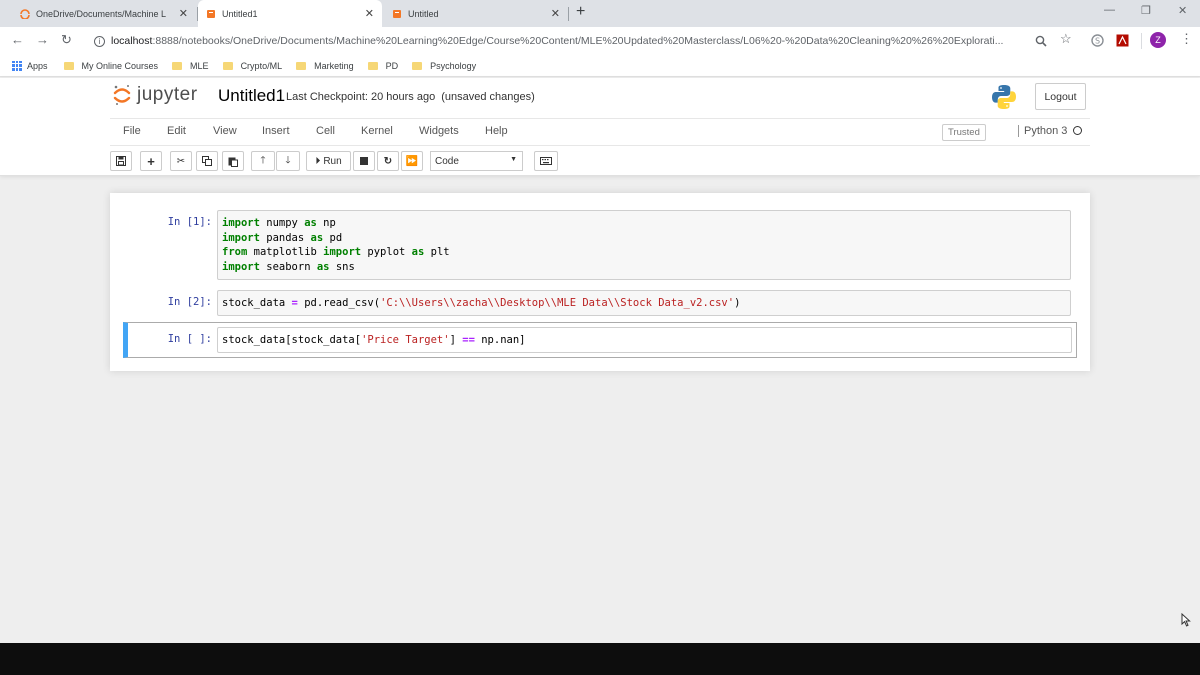 This screenshot has width=1200, height=675. I want to click on profile-avatar: Z, so click(1158, 40).